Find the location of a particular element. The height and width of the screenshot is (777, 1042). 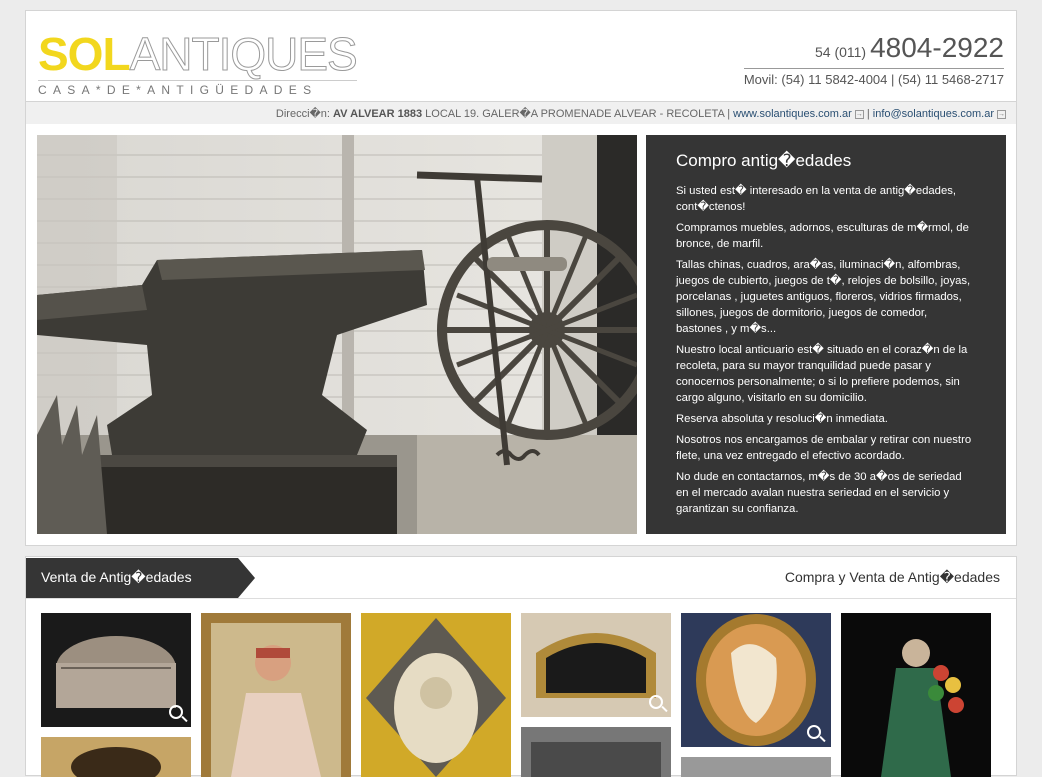

gallery-thumb-sofa is located at coordinates (596, 665).